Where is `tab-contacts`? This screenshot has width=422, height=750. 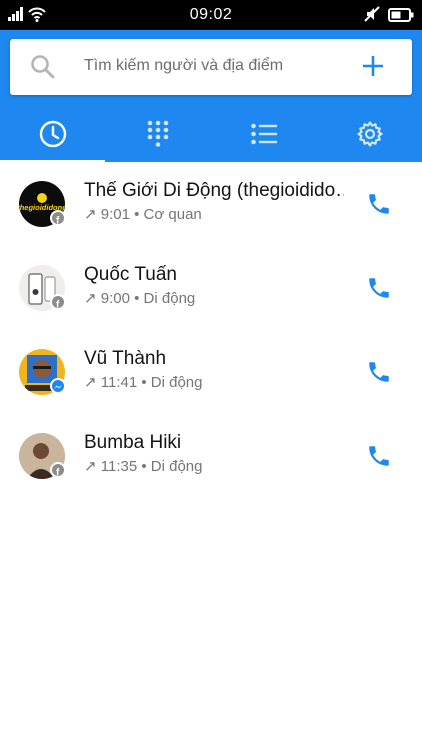
tab-contacts is located at coordinates (263, 133).